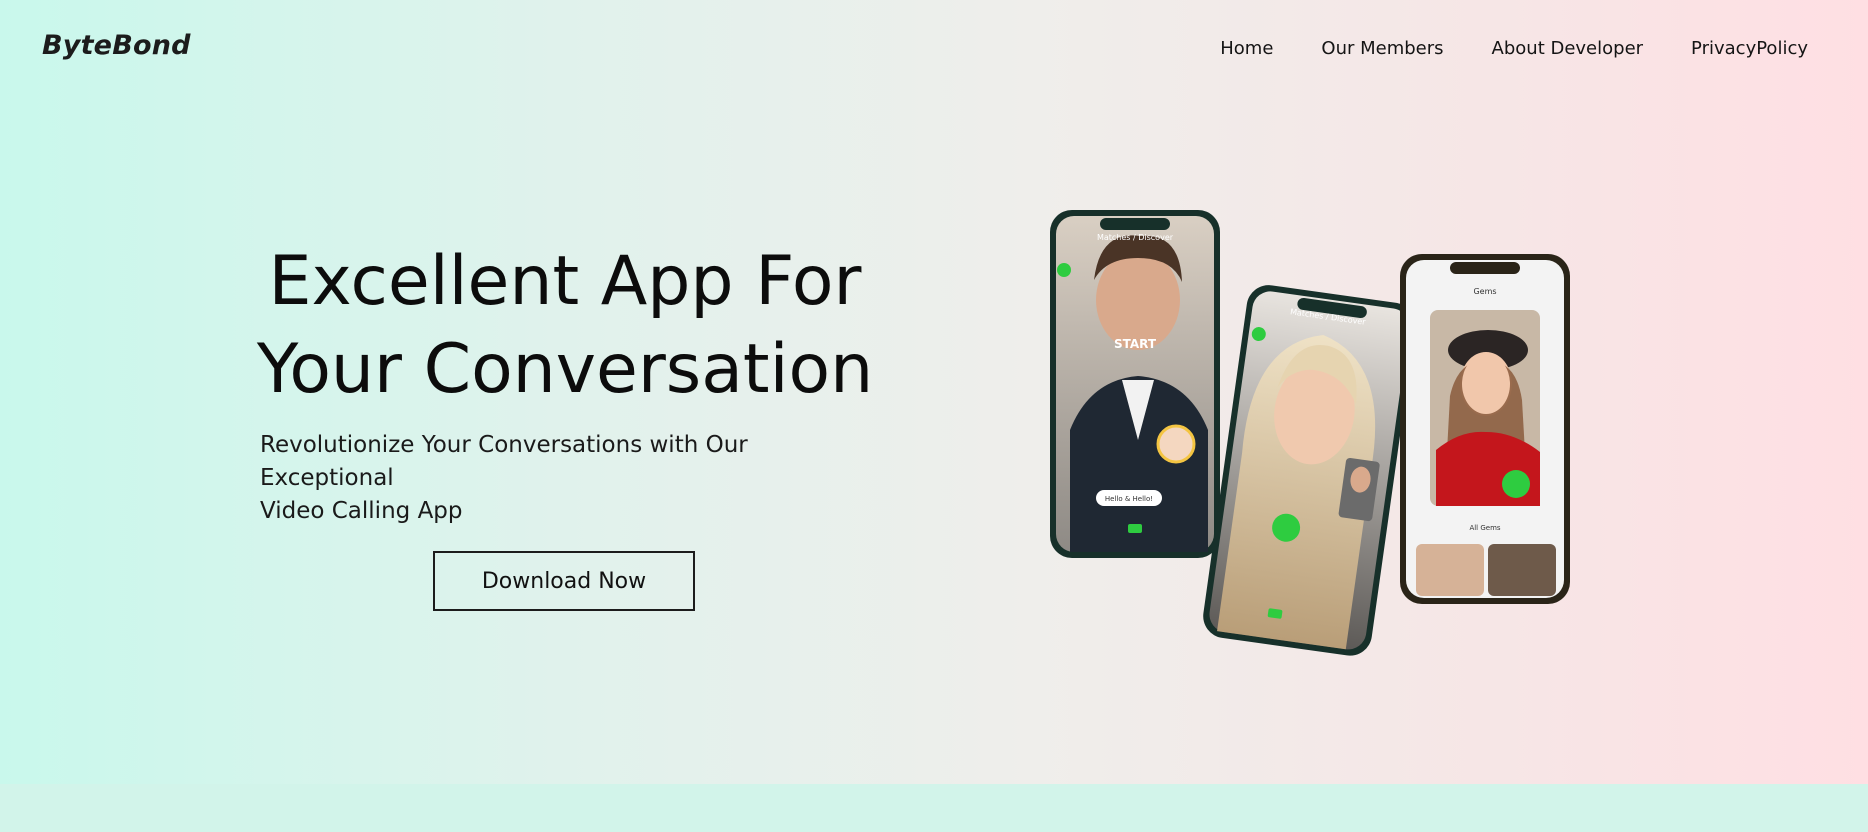 The height and width of the screenshot is (832, 1868). Describe the element at coordinates (565, 369) in the screenshot. I see `headline-line-2: Your Conversation` at that location.